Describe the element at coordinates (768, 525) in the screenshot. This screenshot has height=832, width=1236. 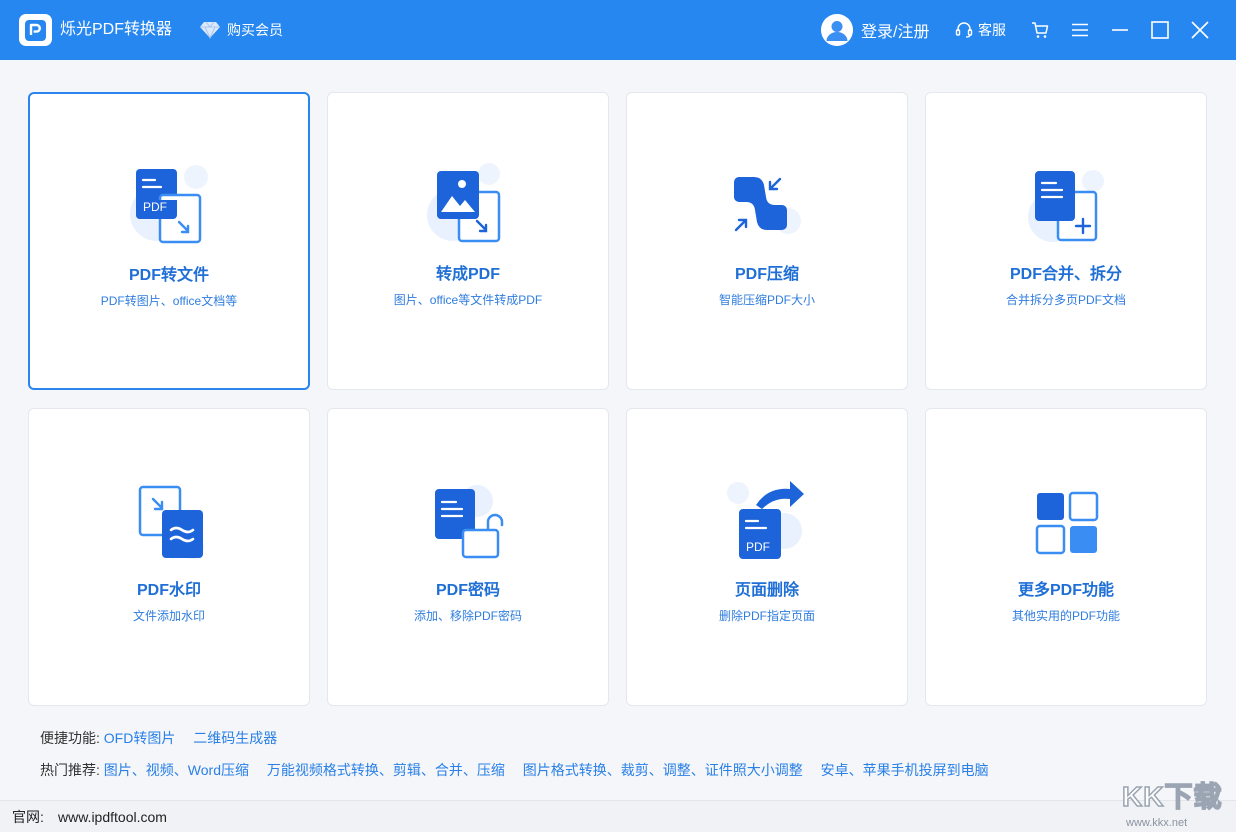
I see `page-delete-icon: PDF` at that location.